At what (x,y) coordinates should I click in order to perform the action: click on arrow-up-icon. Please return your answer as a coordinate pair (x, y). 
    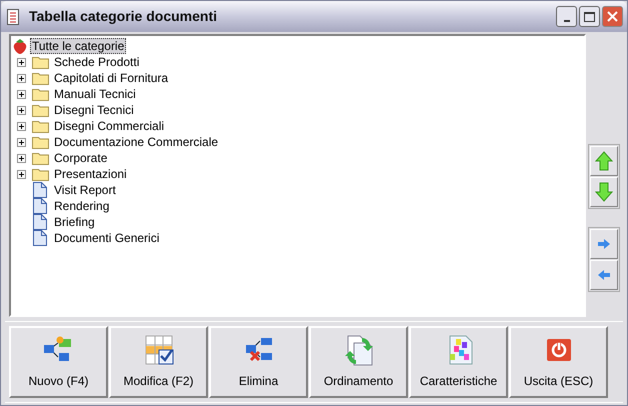
    Looking at the image, I should click on (604, 161).